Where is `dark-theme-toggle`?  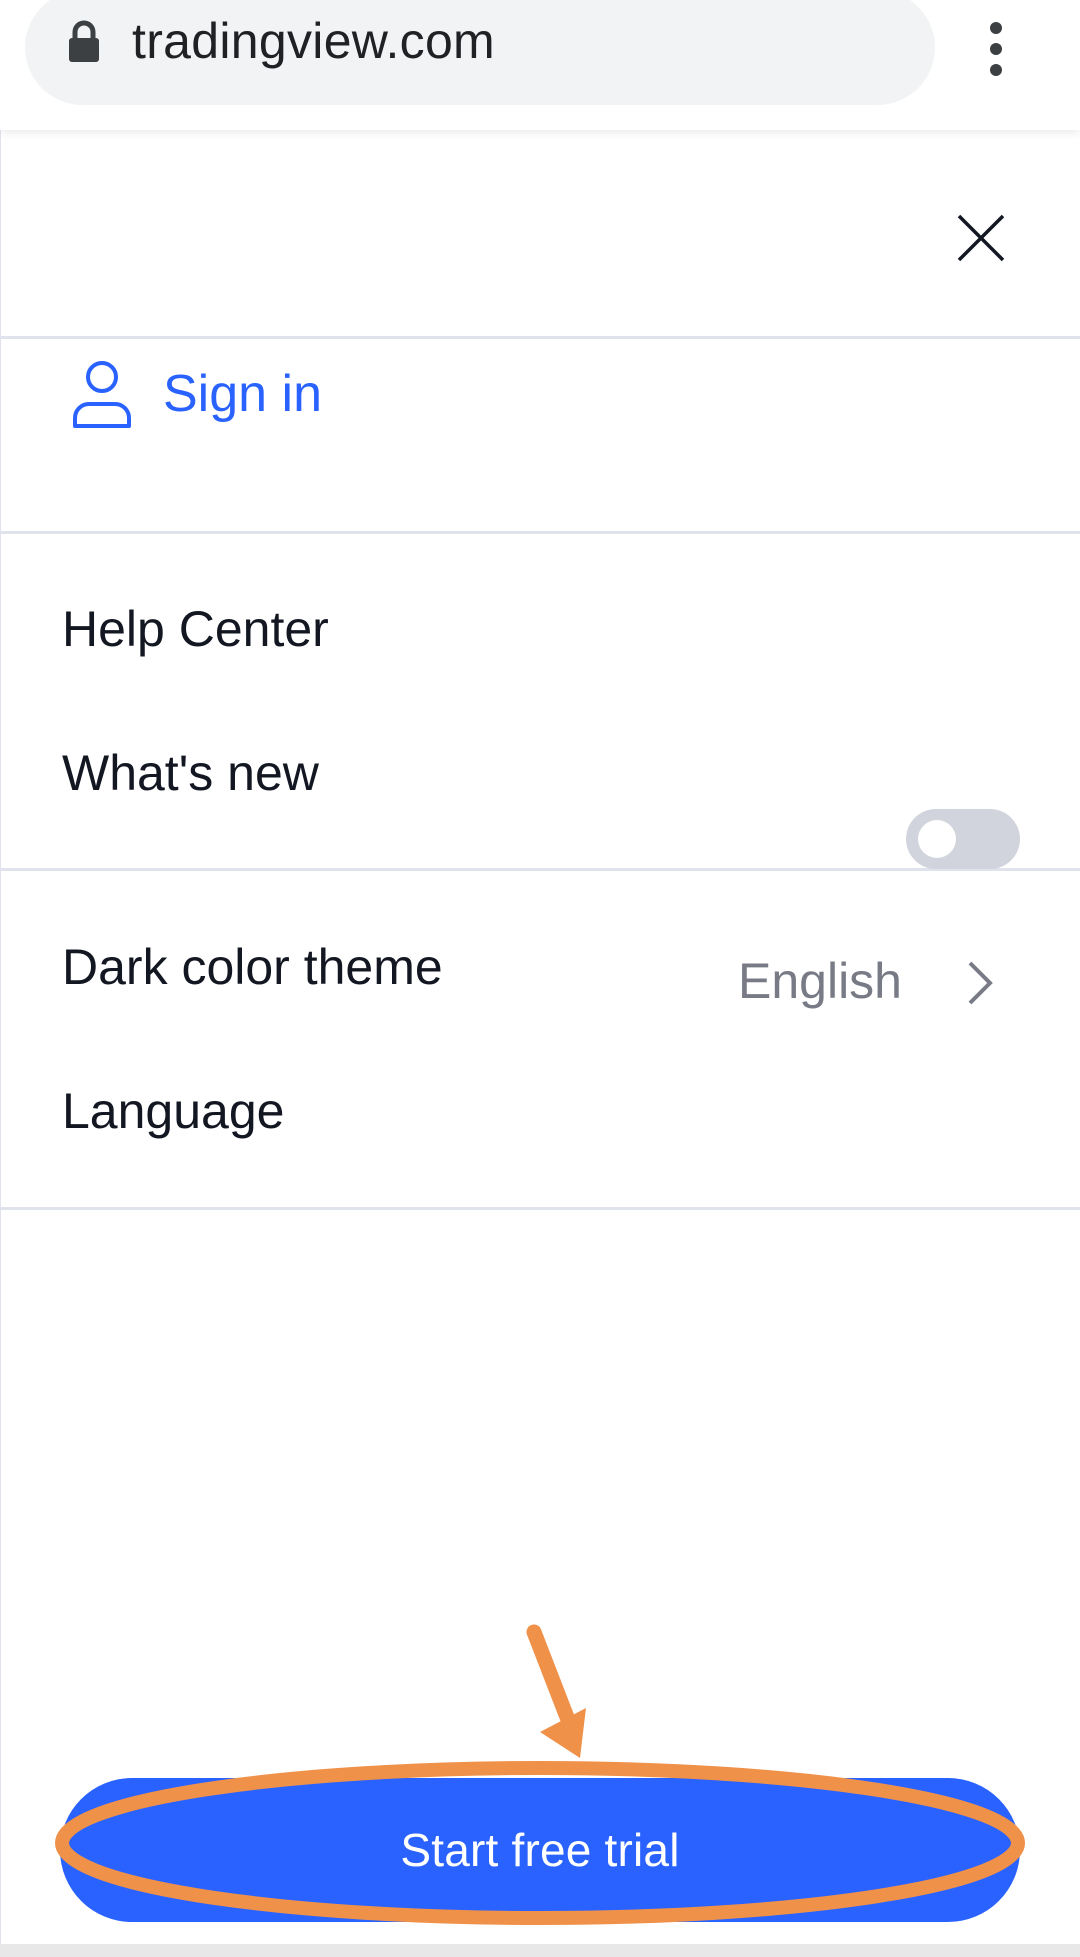
dark-theme-toggle is located at coordinates (963, 839).